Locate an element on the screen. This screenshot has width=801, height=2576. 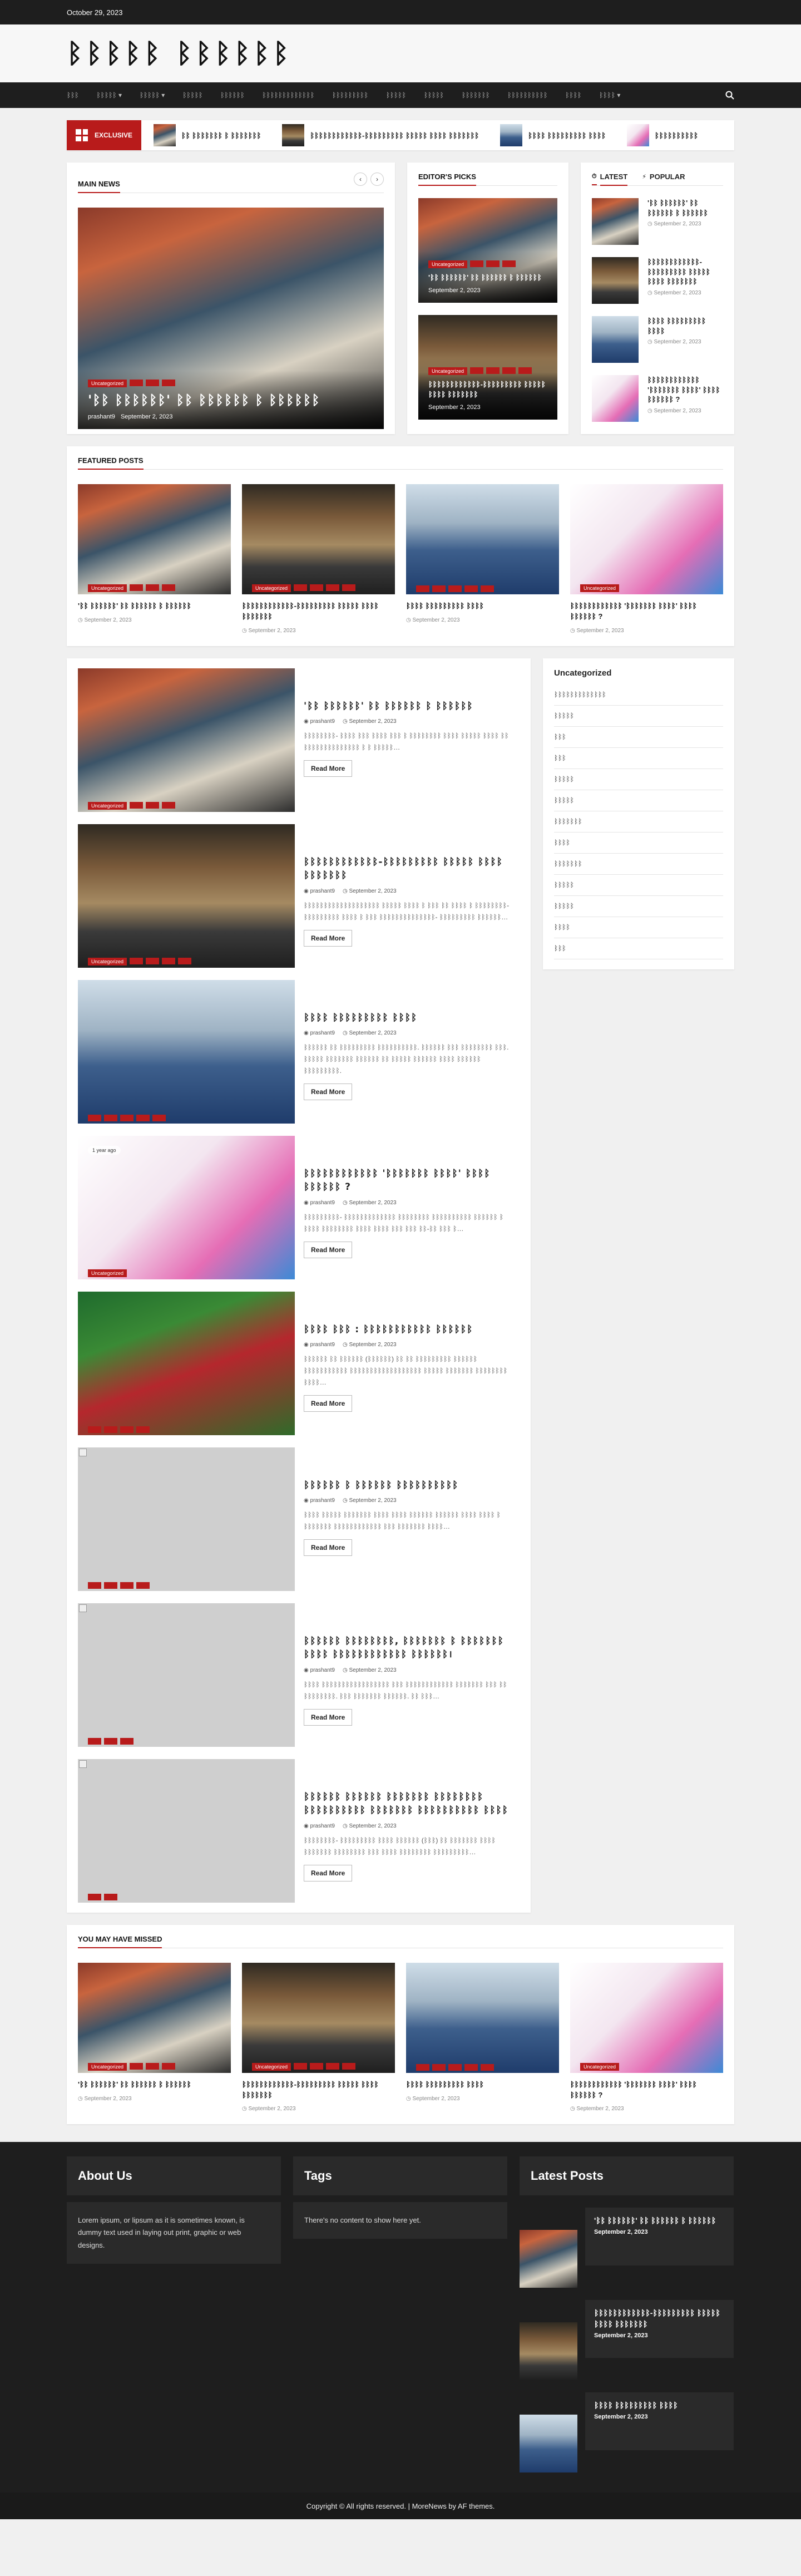
search-icon is located at coordinates (729, 95).